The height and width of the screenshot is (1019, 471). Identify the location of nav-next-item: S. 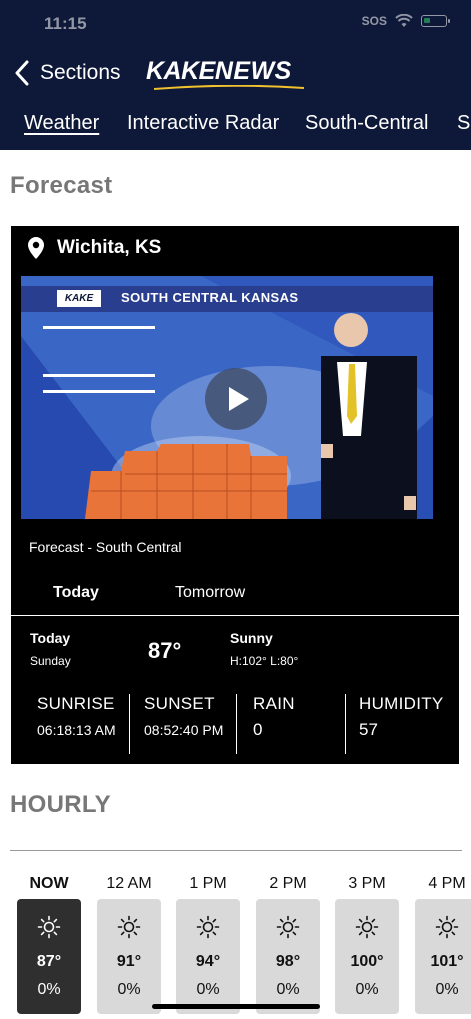
(463, 123).